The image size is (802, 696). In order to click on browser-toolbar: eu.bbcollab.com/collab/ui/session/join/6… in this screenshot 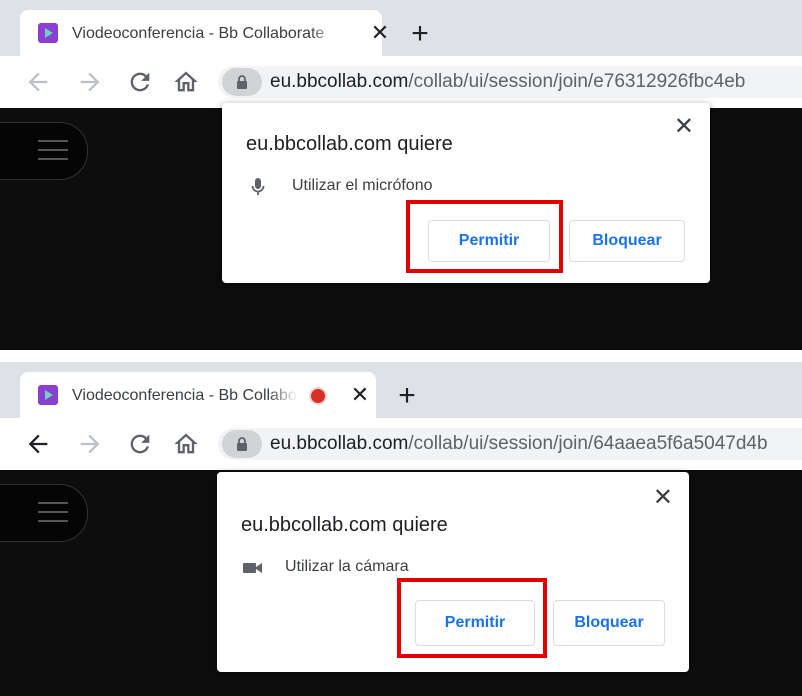, I will do `click(401, 444)`.